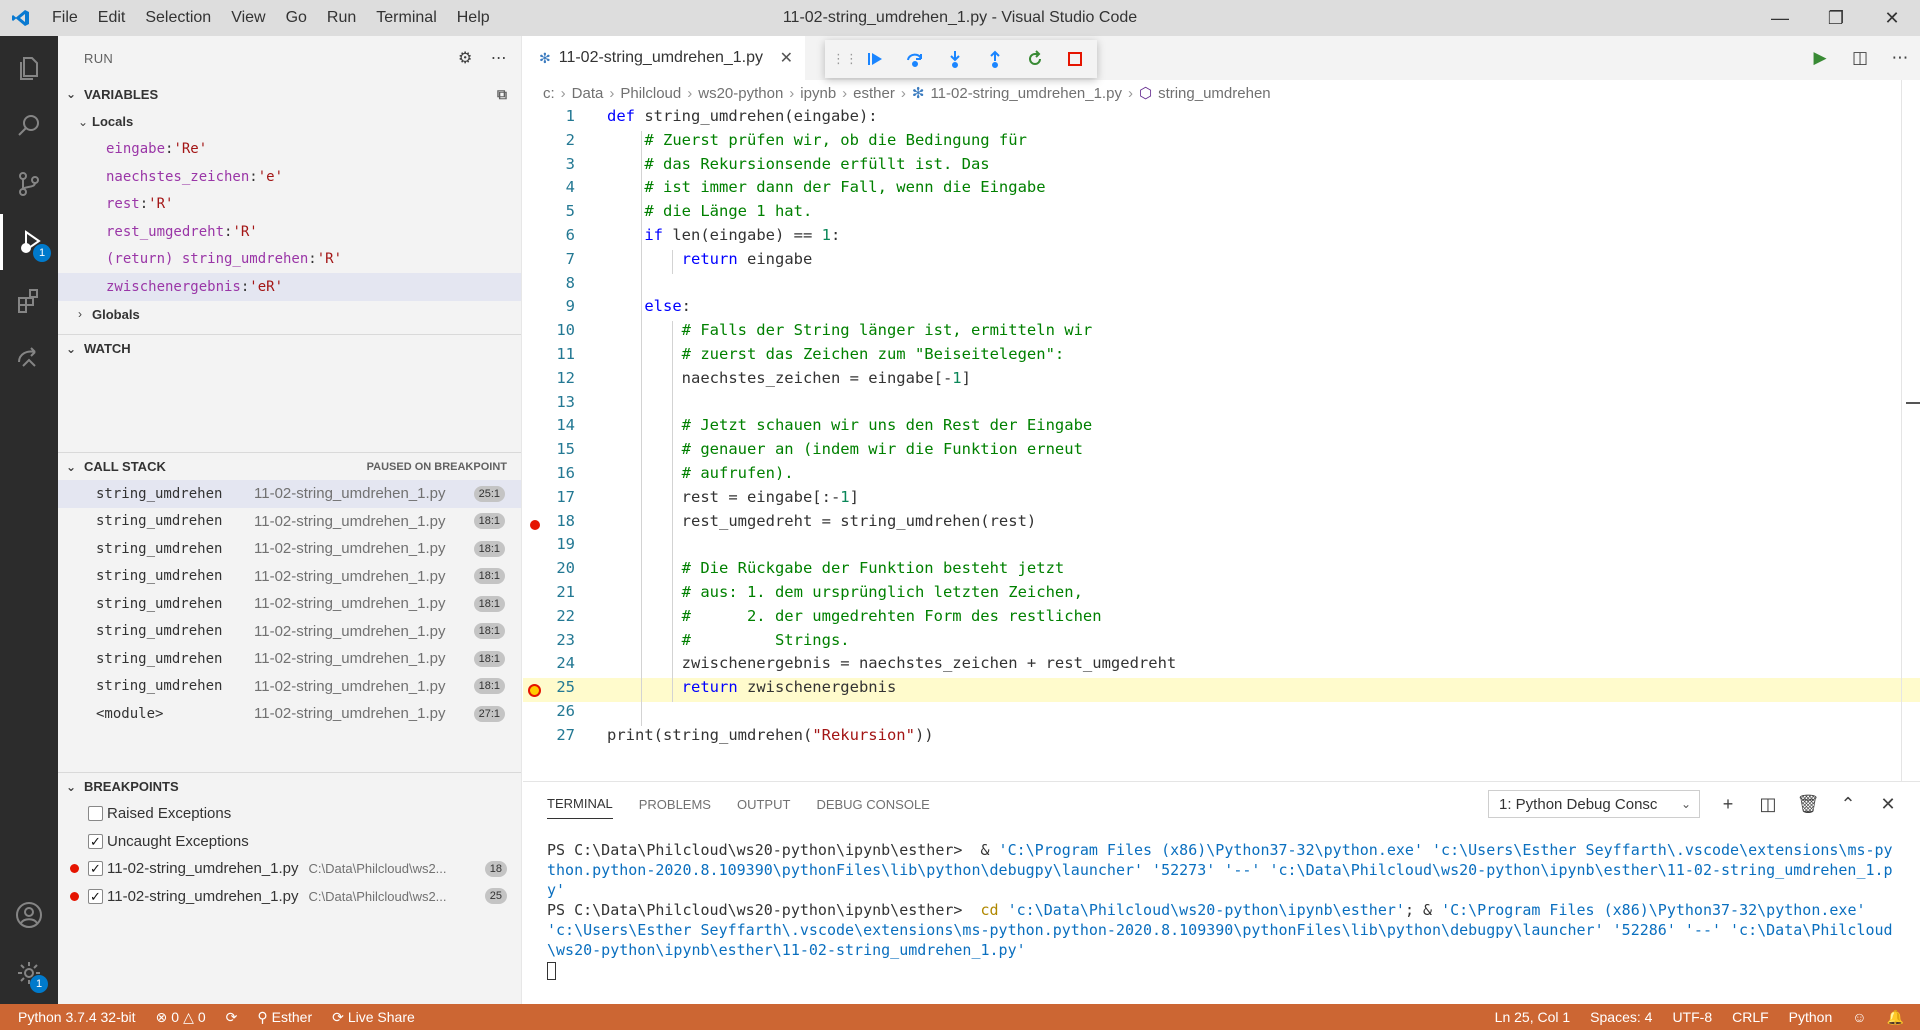  Describe the element at coordinates (502, 94) in the screenshot. I see `collapse-all-icon: ⧉` at that location.